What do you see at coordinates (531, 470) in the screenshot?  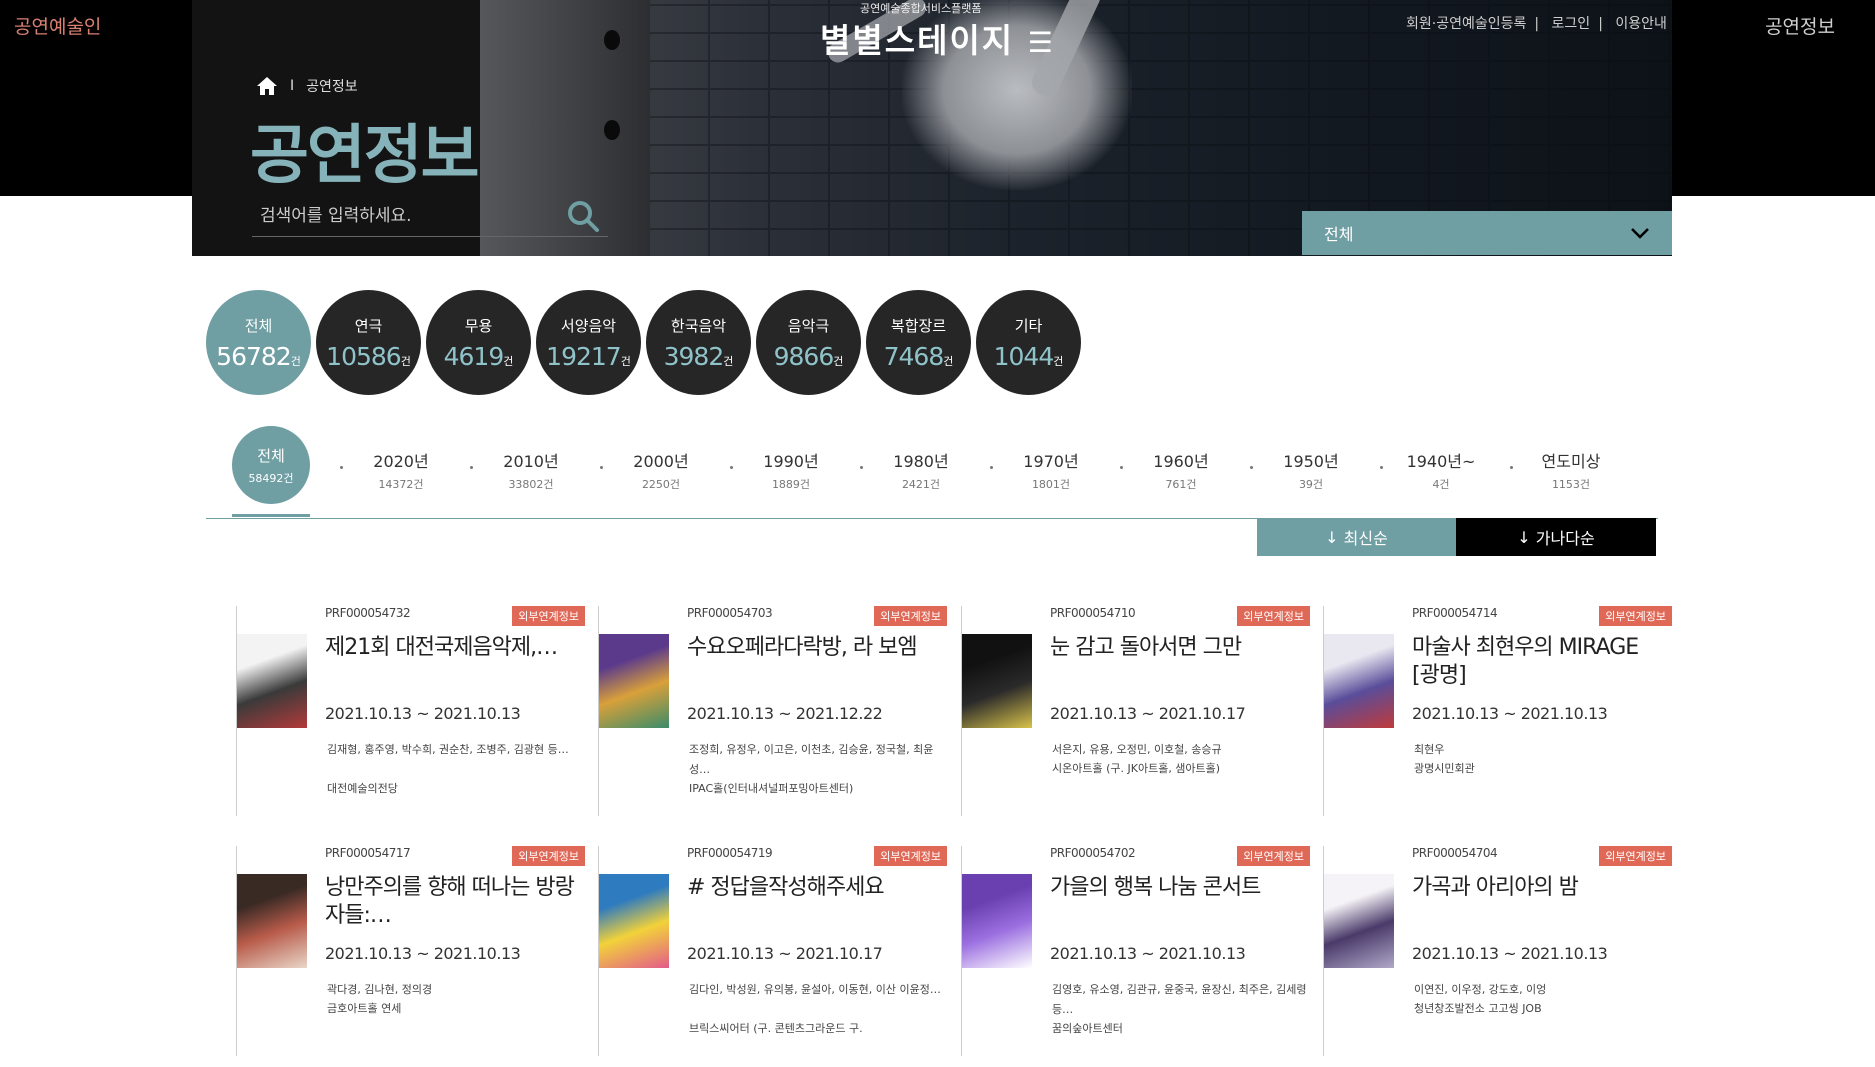 I see `year-2010: 2010년 33802건` at bounding box center [531, 470].